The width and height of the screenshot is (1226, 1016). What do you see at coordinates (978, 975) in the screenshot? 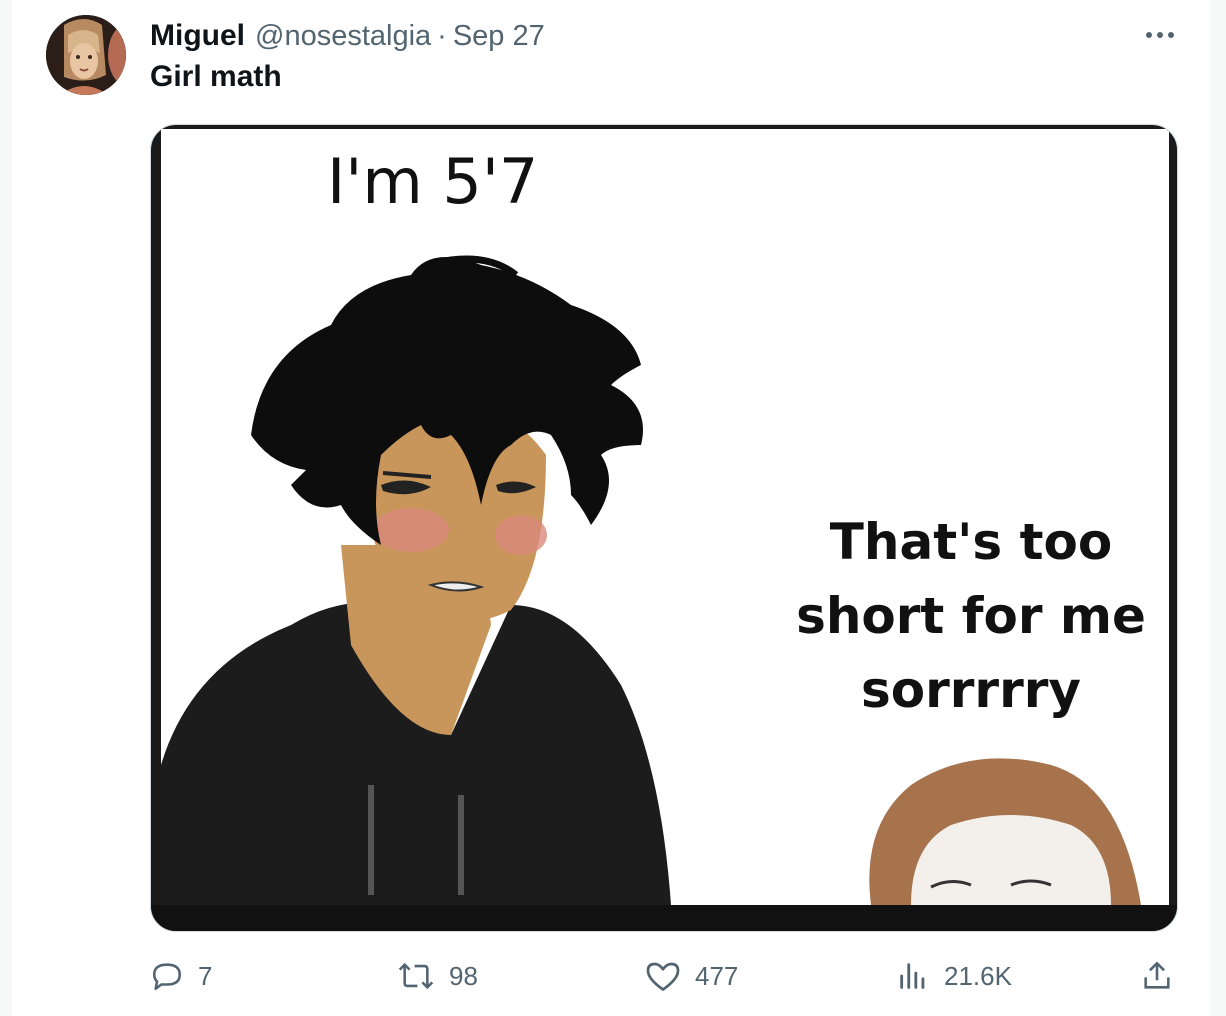
I see `view-count: 21.6K` at bounding box center [978, 975].